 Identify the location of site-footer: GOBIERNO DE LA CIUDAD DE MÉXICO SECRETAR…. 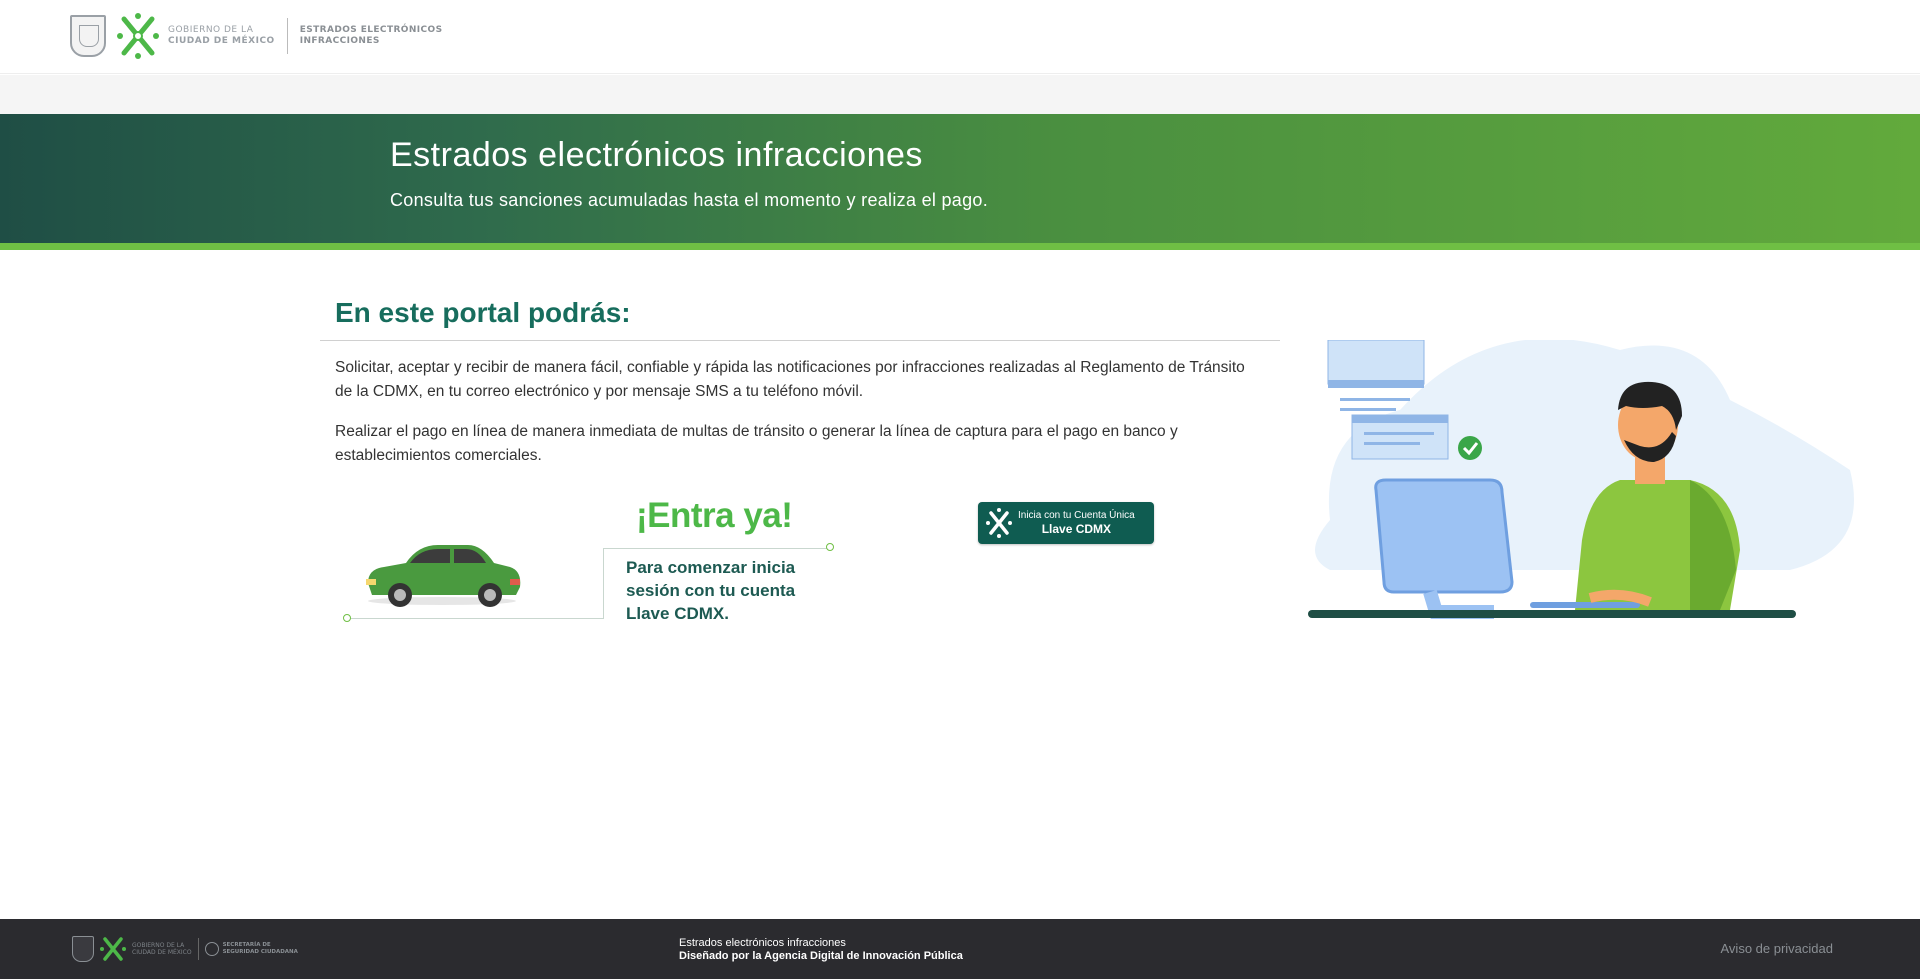
(960, 949).